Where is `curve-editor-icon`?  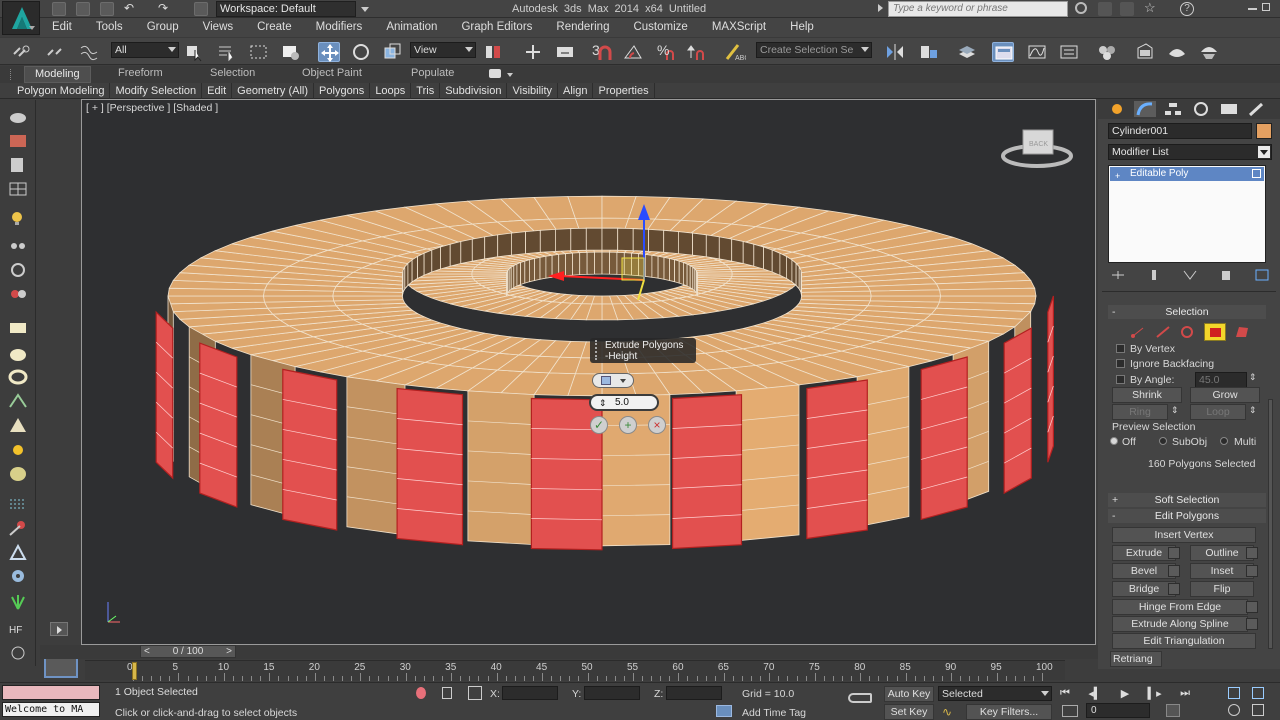 curve-editor-icon is located at coordinates (1037, 52).